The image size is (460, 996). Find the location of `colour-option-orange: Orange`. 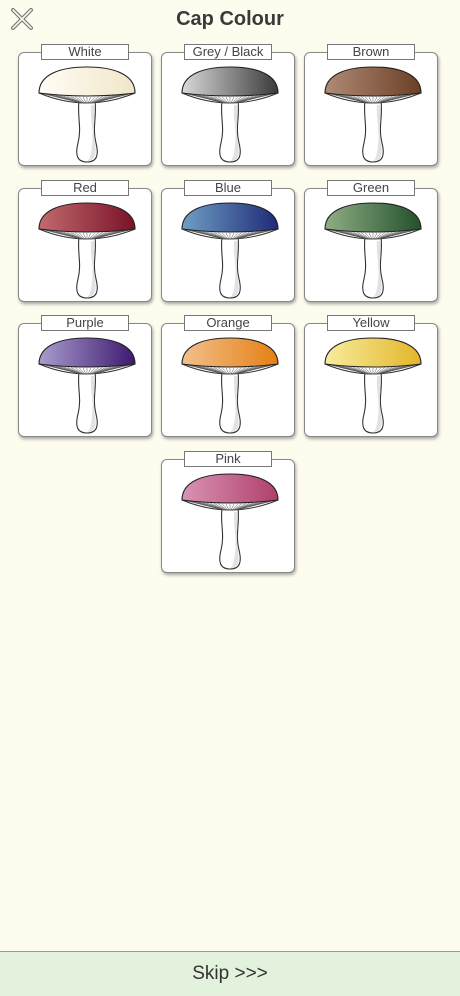

colour-option-orange: Orange is located at coordinates (228, 376).